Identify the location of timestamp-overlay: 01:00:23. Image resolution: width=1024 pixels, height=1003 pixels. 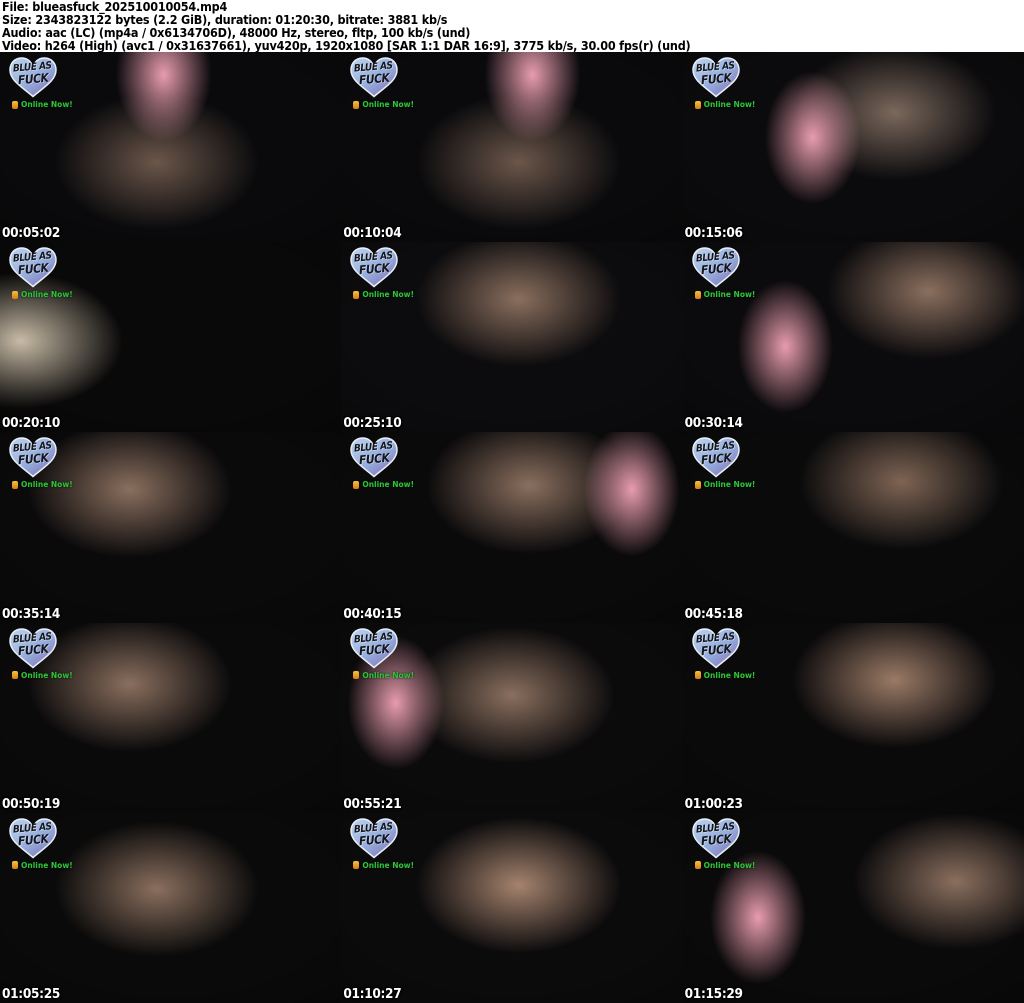
(713, 803).